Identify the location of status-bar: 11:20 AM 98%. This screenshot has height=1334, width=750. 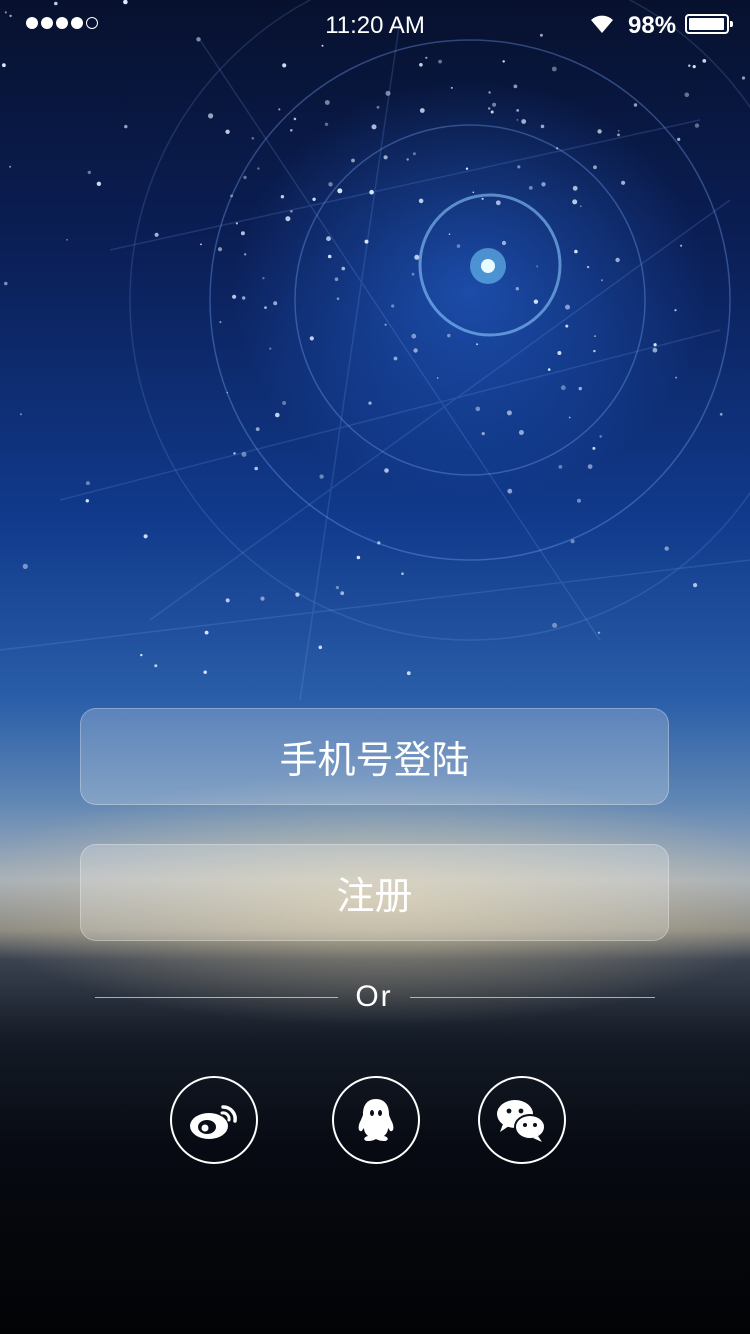
(375, 26).